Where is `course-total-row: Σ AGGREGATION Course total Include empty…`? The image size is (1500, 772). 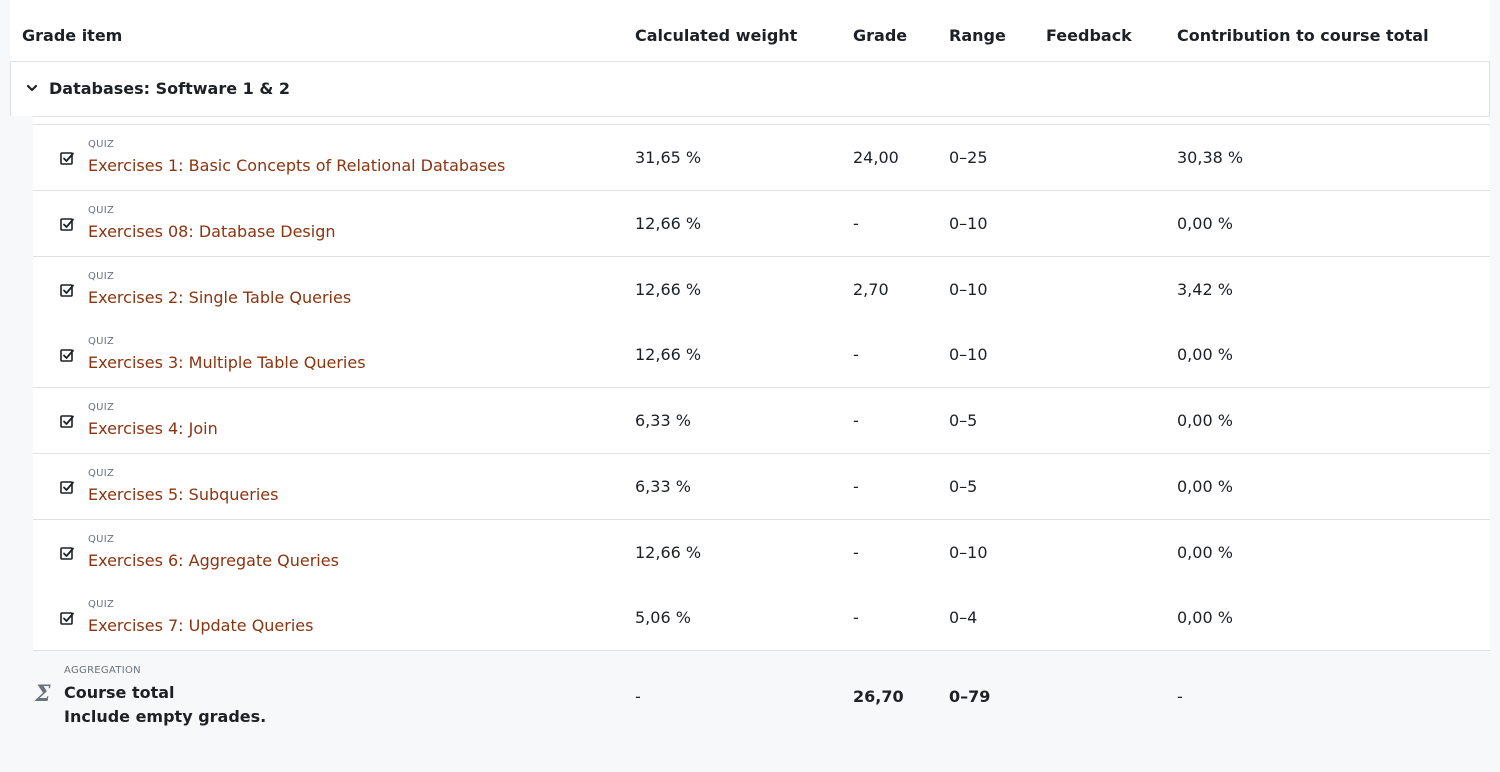 course-total-row: Σ AGGREGATION Course total Include empty… is located at coordinates (761, 696).